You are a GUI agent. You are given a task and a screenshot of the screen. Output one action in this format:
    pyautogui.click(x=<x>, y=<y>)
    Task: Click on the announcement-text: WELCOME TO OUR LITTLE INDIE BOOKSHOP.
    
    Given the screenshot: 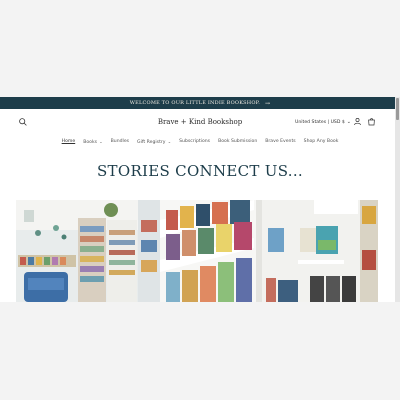 What is the action you would take?
    pyautogui.click(x=194, y=103)
    